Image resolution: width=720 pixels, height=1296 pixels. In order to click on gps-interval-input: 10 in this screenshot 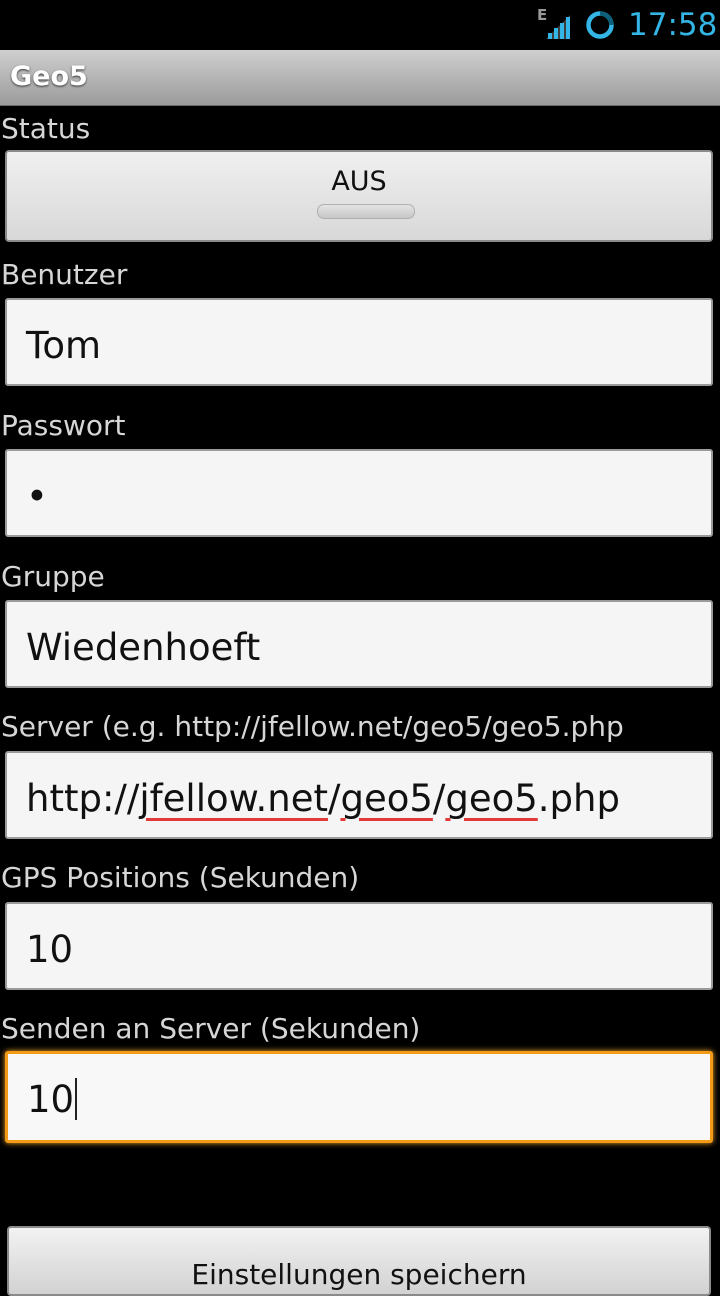, I will do `click(359, 946)`.